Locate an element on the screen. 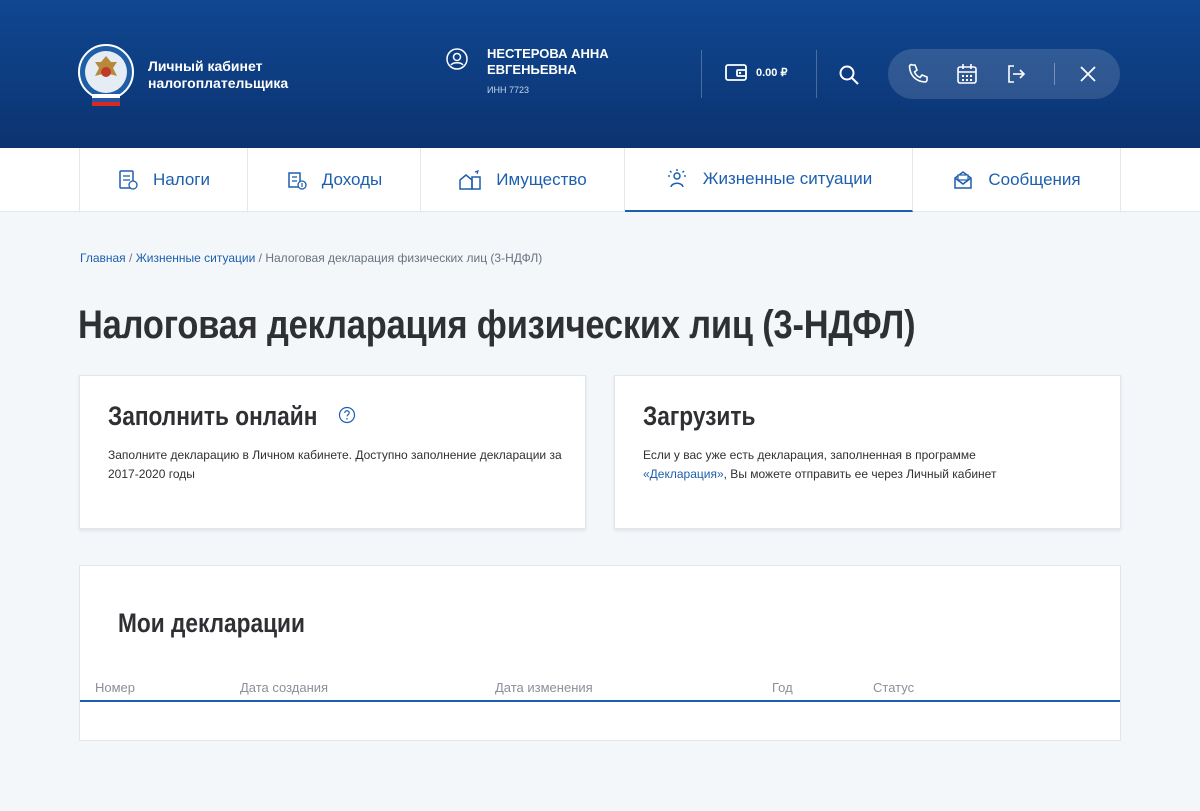 This screenshot has height=811, width=1200. user-inn: ИНН 7723 is located at coordinates (508, 90).